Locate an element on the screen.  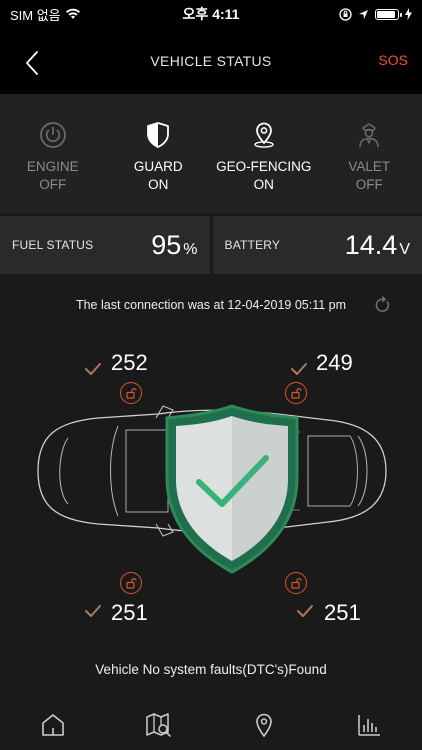
battery-card: BATTERY 14.4 V is located at coordinates (317, 245).